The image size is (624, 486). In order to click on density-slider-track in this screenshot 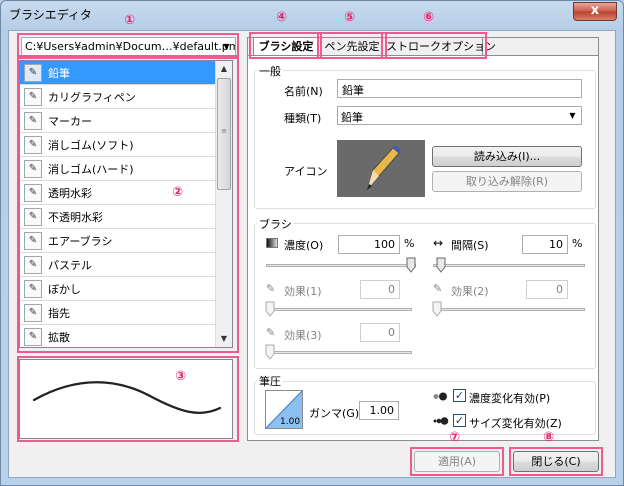, I will do `click(341, 265)`.